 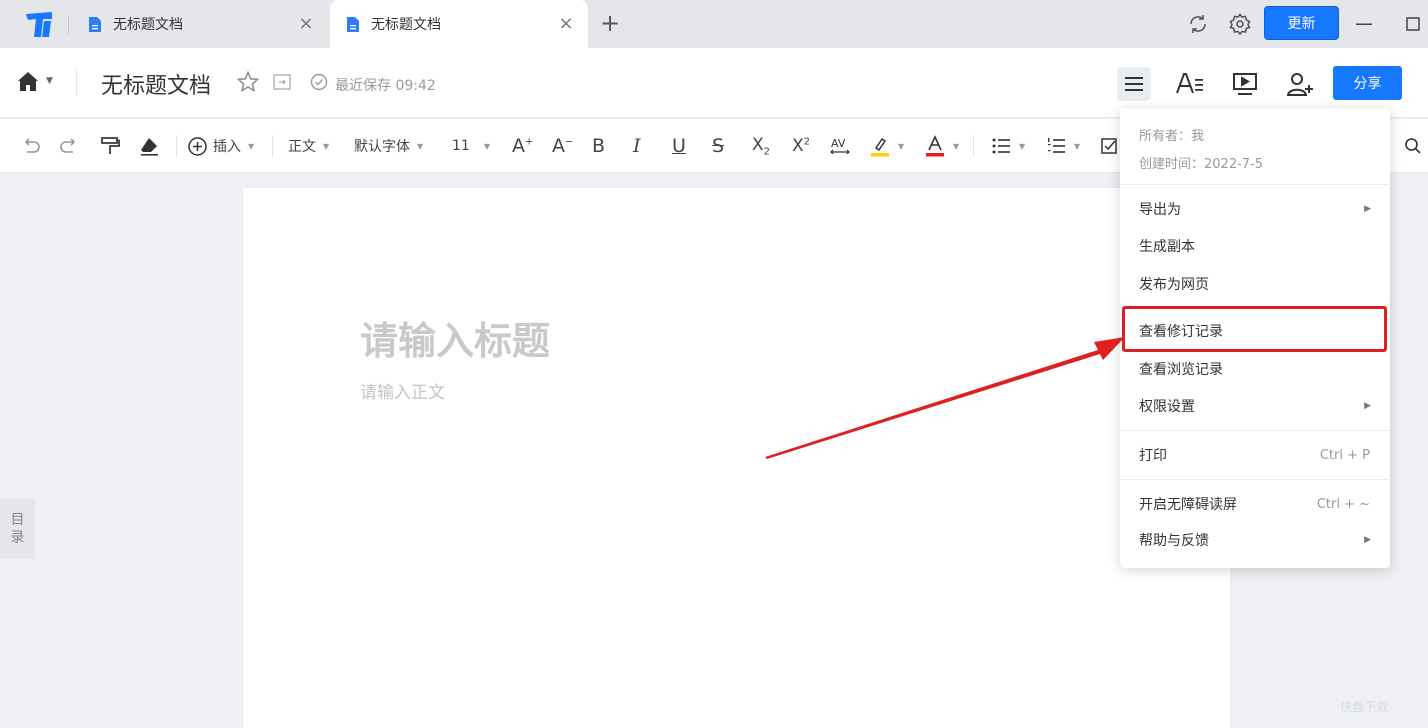 I want to click on search-button, so click(x=1413, y=146).